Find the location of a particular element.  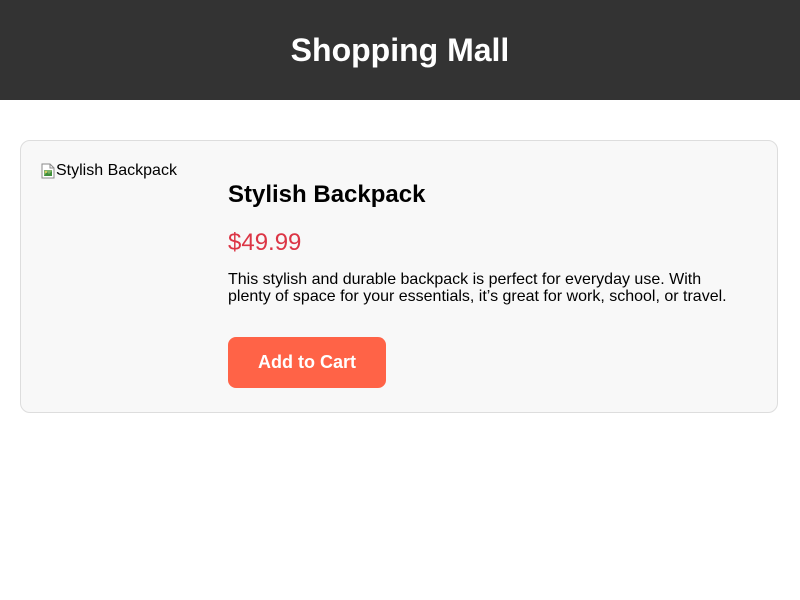

product-image-alt: Stylish Backpack is located at coordinates (116, 170).